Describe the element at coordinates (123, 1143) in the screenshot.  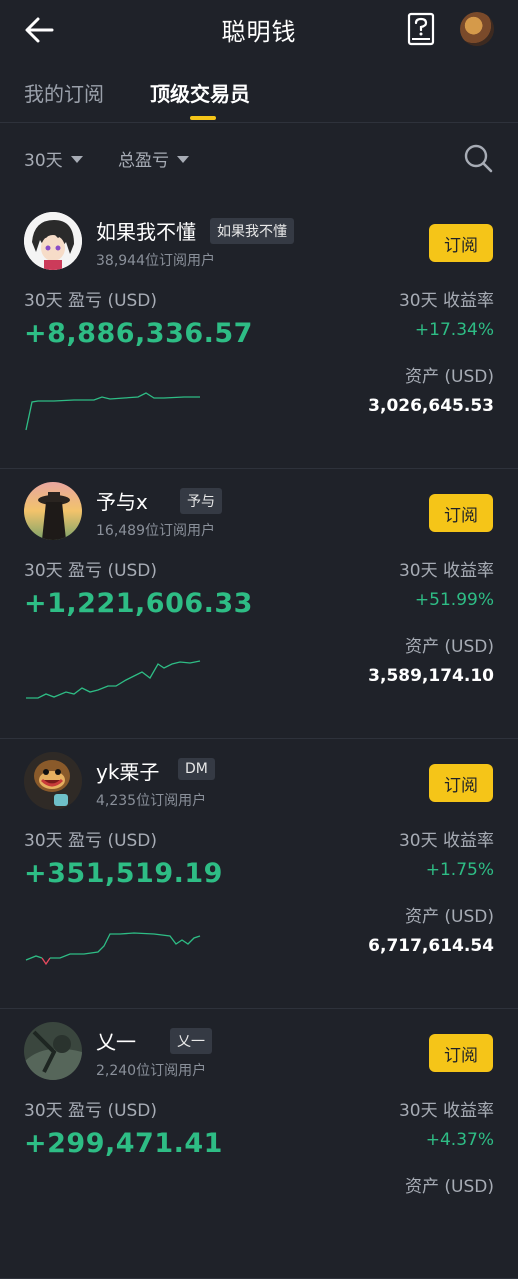
I see `pnl-value: +299,471.41` at that location.